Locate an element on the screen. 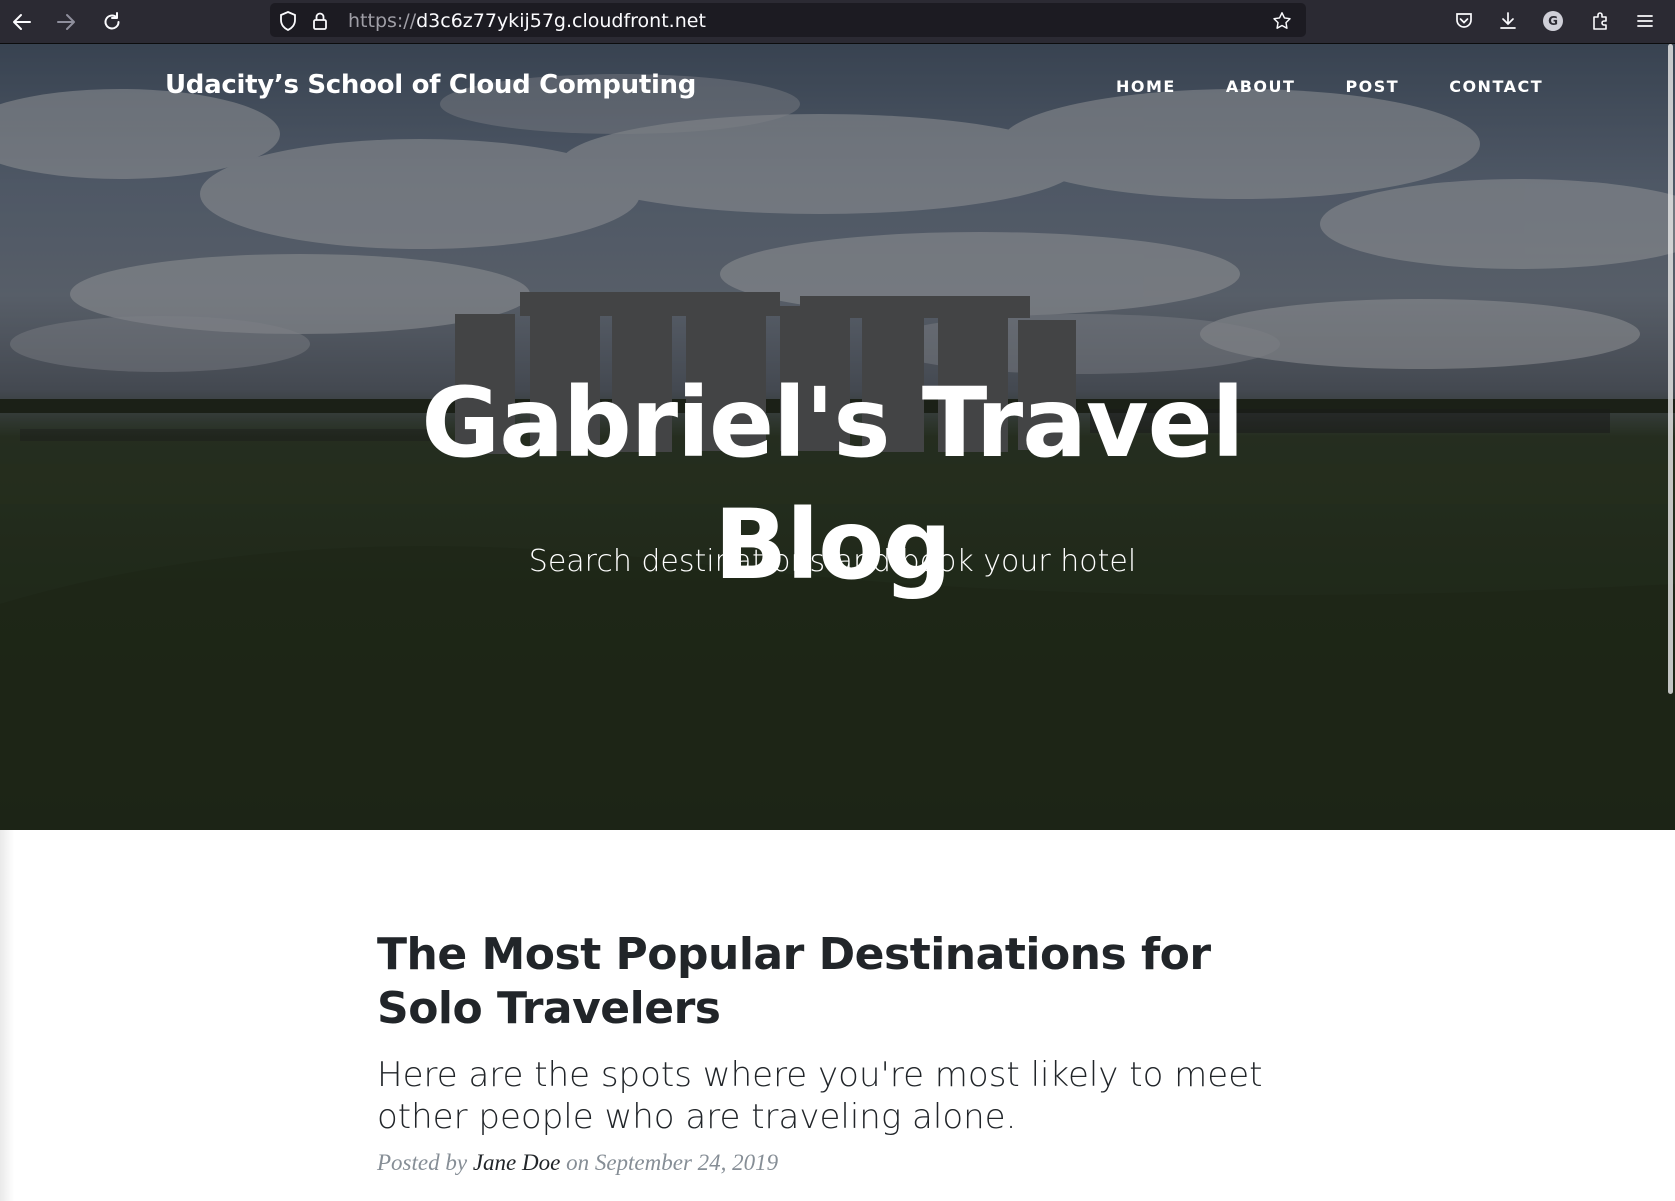 The image size is (1675, 1201). nav-link-home: HOME is located at coordinates (1146, 86).